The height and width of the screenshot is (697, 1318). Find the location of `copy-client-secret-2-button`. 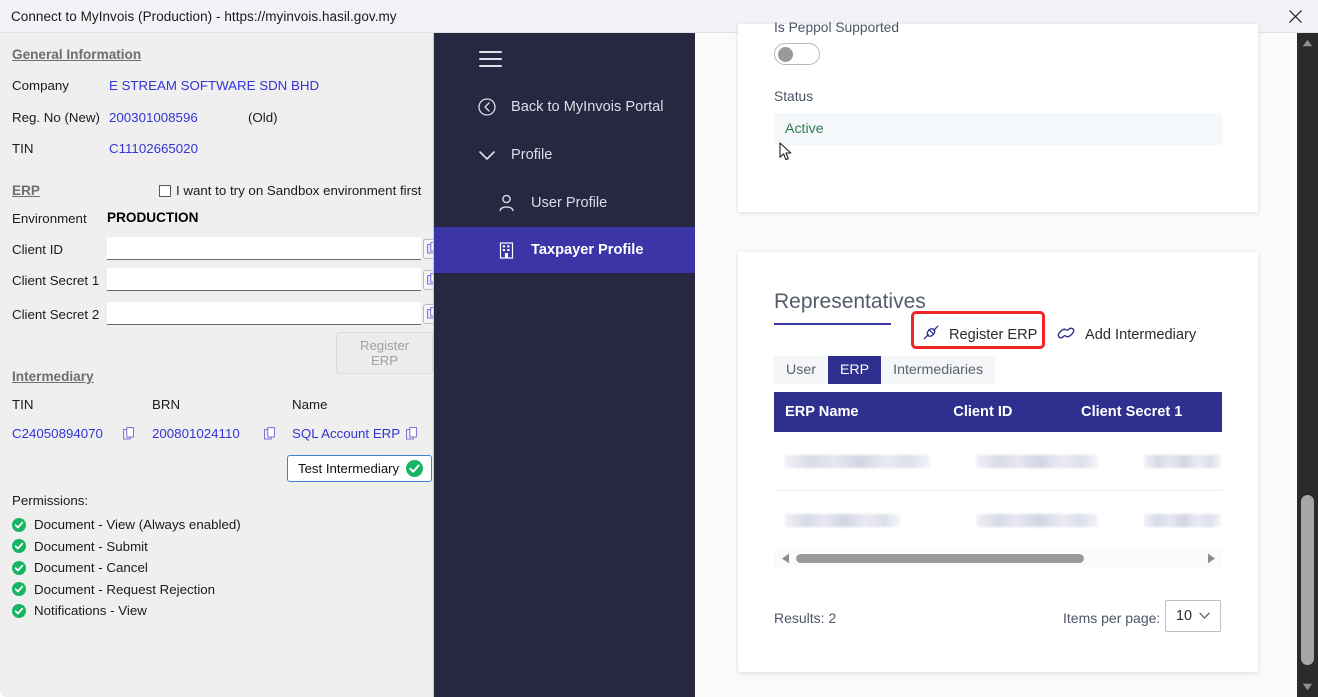

copy-client-secret-2-button is located at coordinates (428, 313).